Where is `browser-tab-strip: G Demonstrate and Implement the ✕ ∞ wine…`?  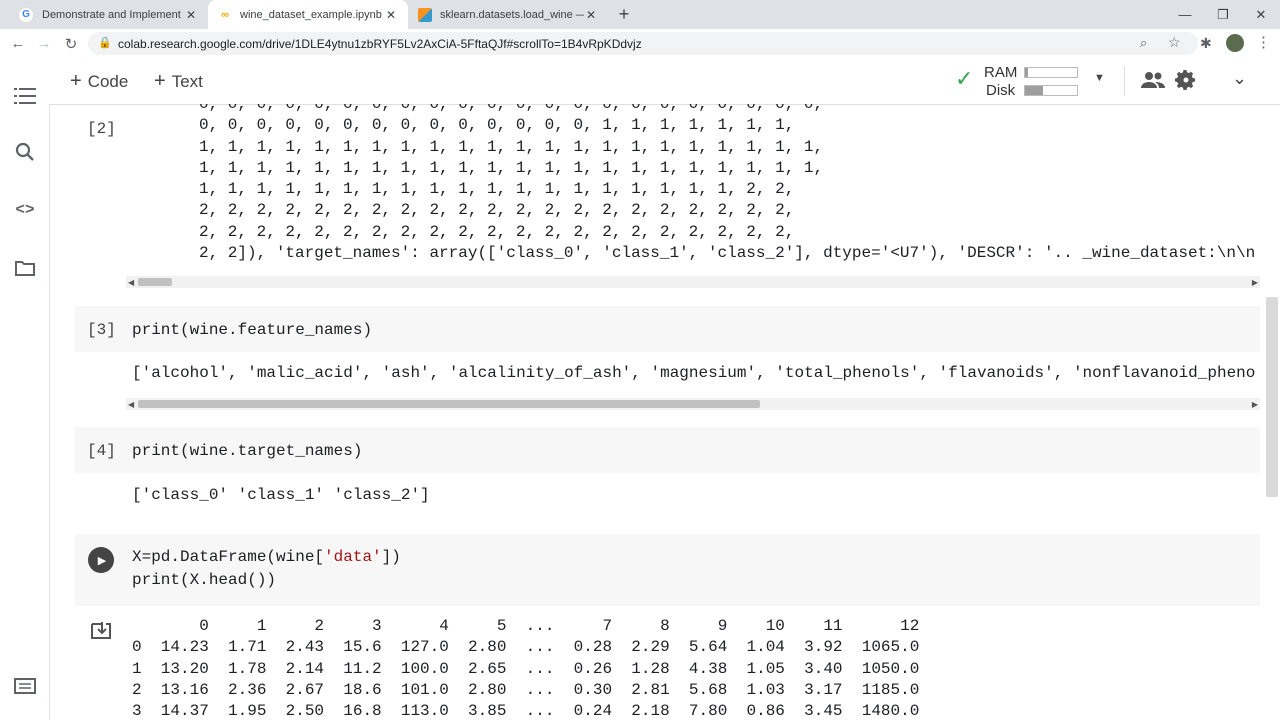 browser-tab-strip: G Demonstrate and Implement the ✕ ∞ wine… is located at coordinates (640, 14).